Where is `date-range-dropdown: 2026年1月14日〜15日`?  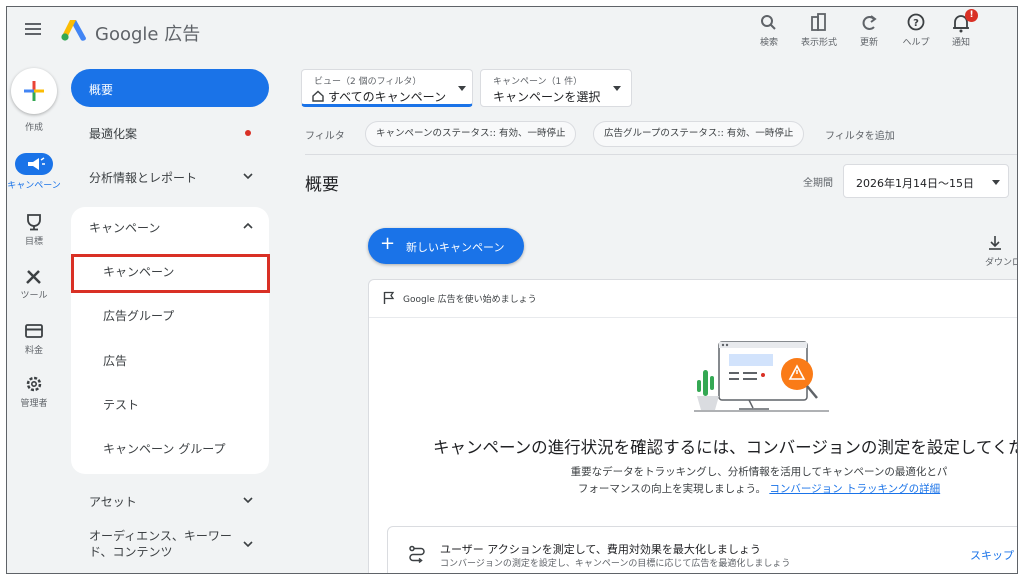 date-range-dropdown: 2026年1月14日〜15日 is located at coordinates (926, 181).